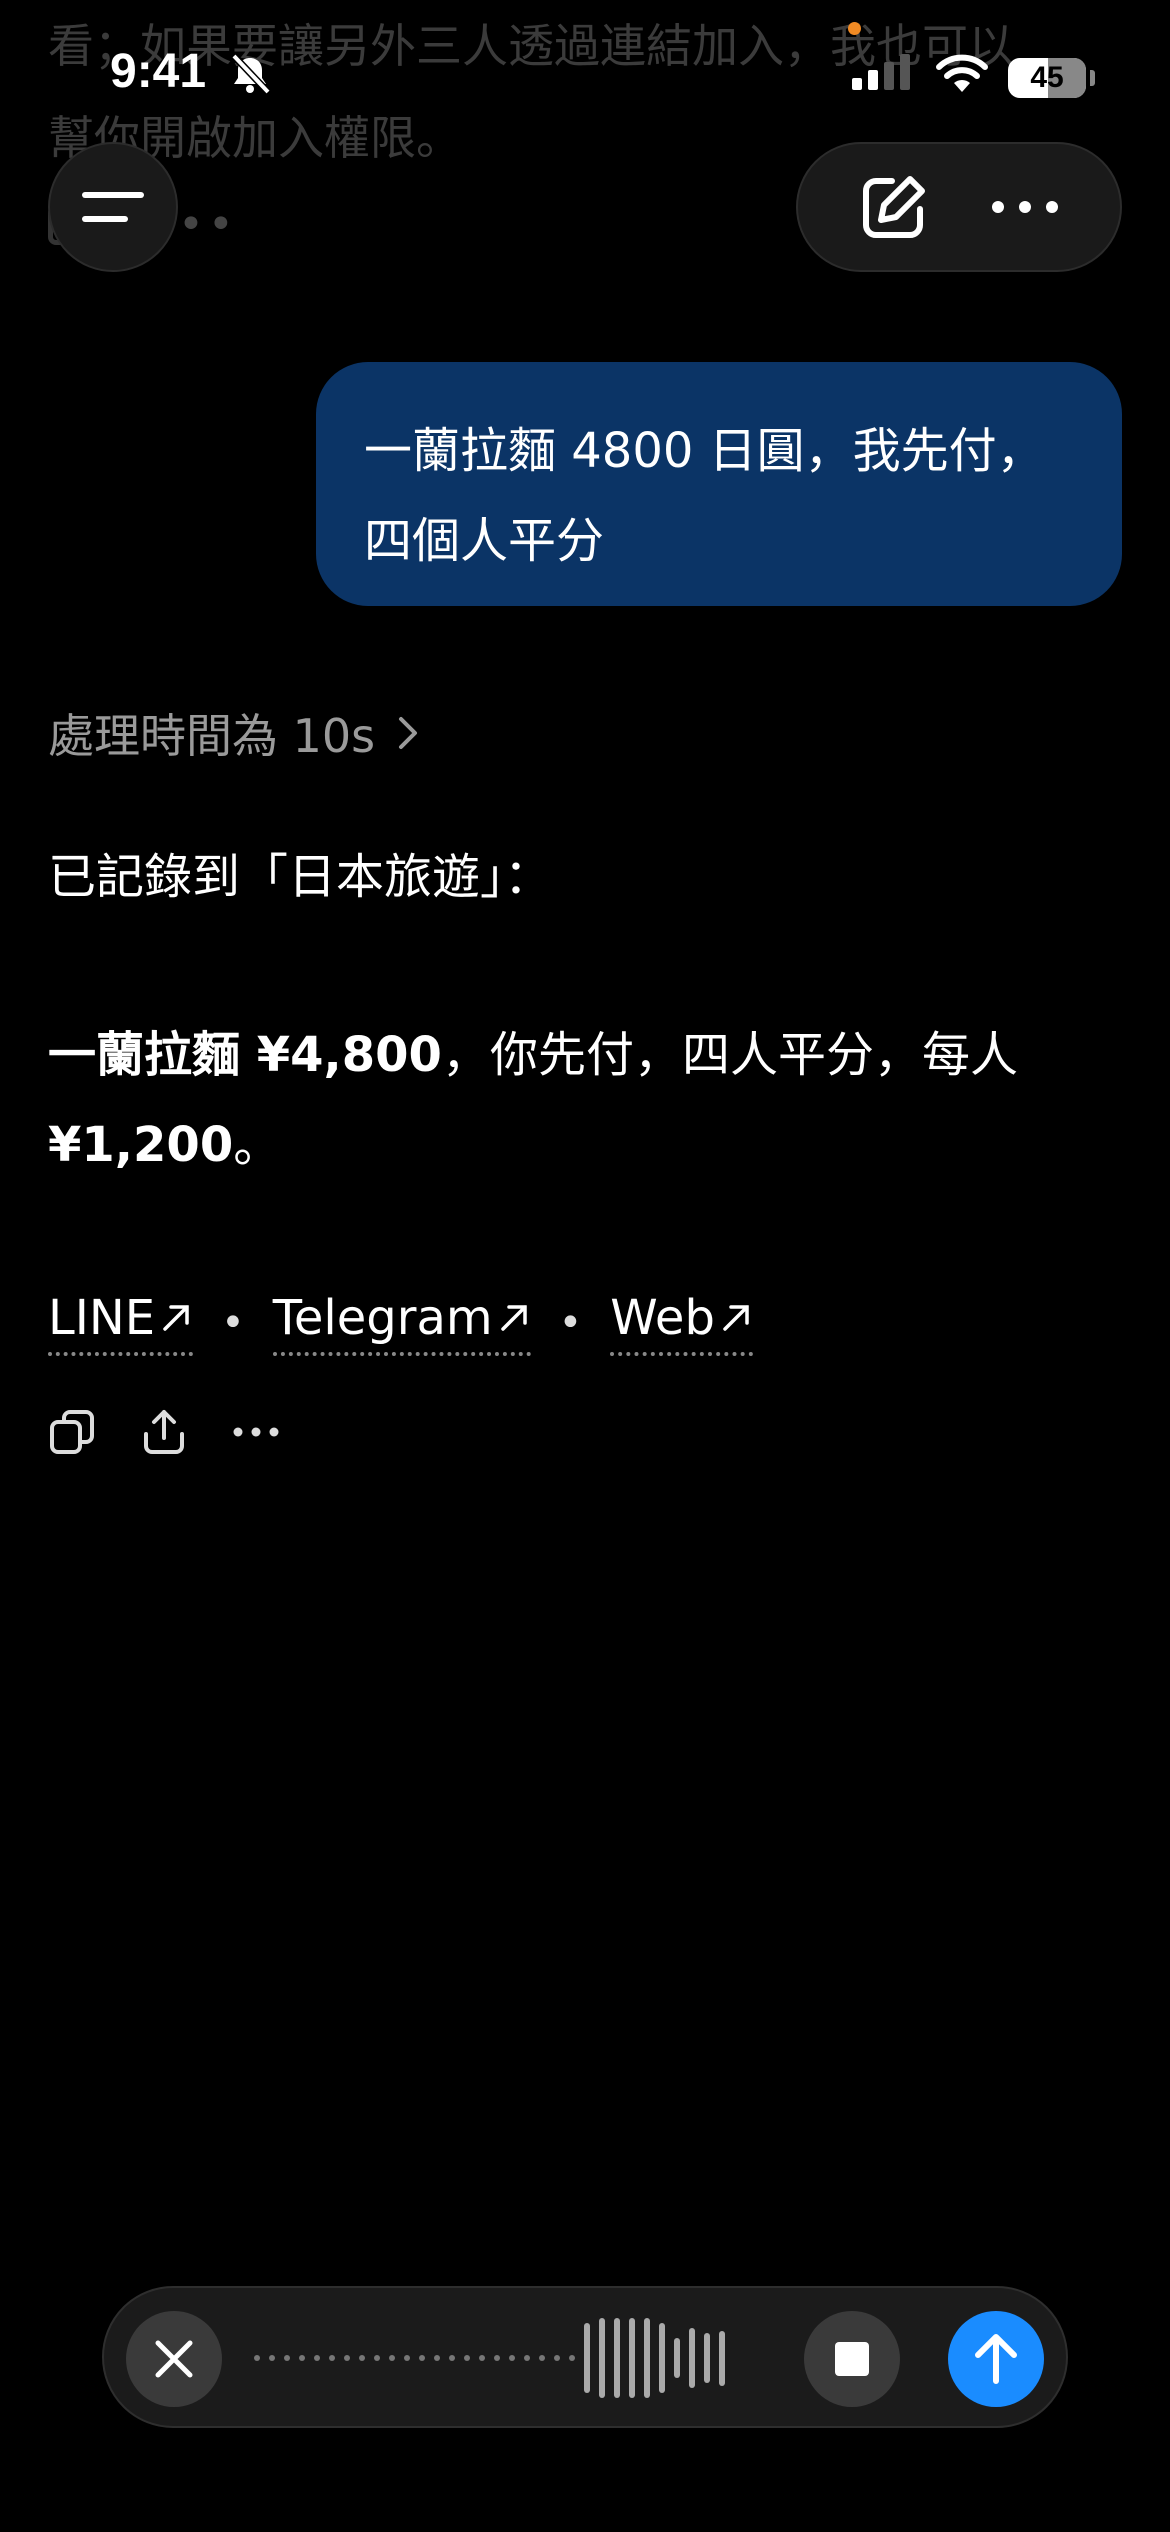  I want to click on waveform-icon, so click(489, 2358).